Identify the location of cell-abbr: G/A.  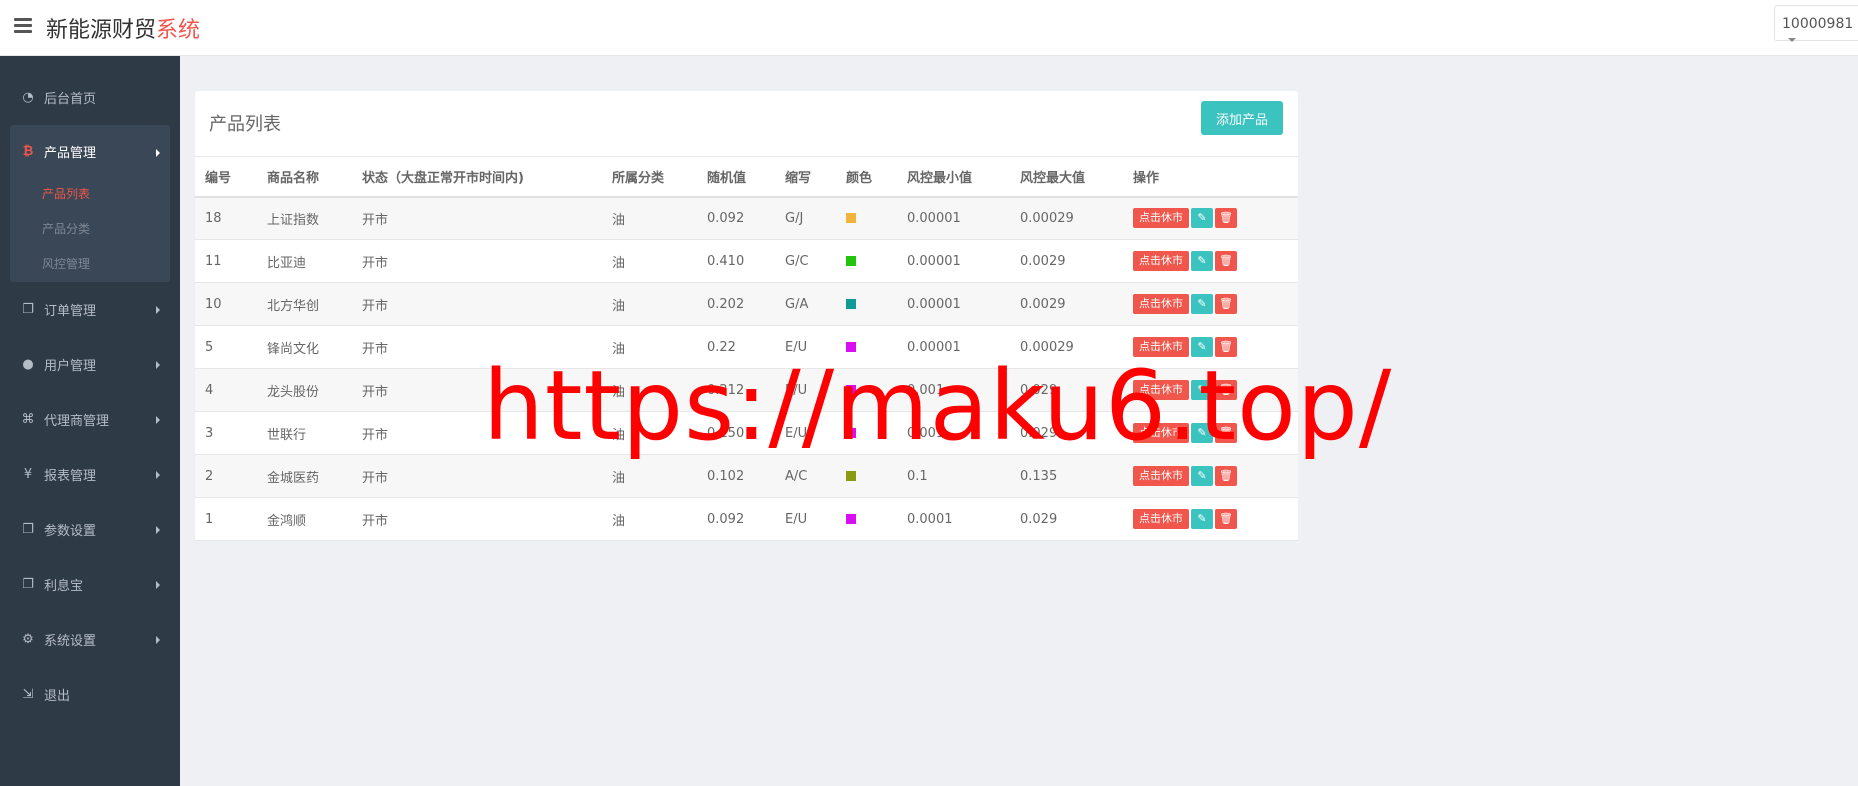
(805, 304).